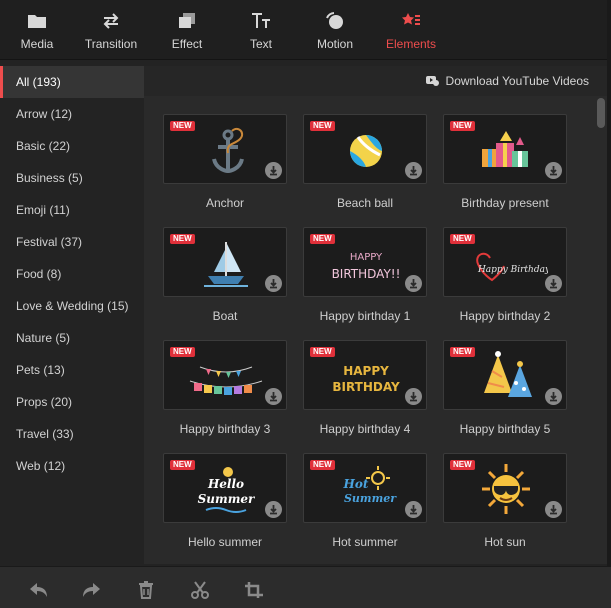 The width and height of the screenshot is (611, 608). Describe the element at coordinates (72, 178) in the screenshot. I see `category-business: Business (5)` at that location.